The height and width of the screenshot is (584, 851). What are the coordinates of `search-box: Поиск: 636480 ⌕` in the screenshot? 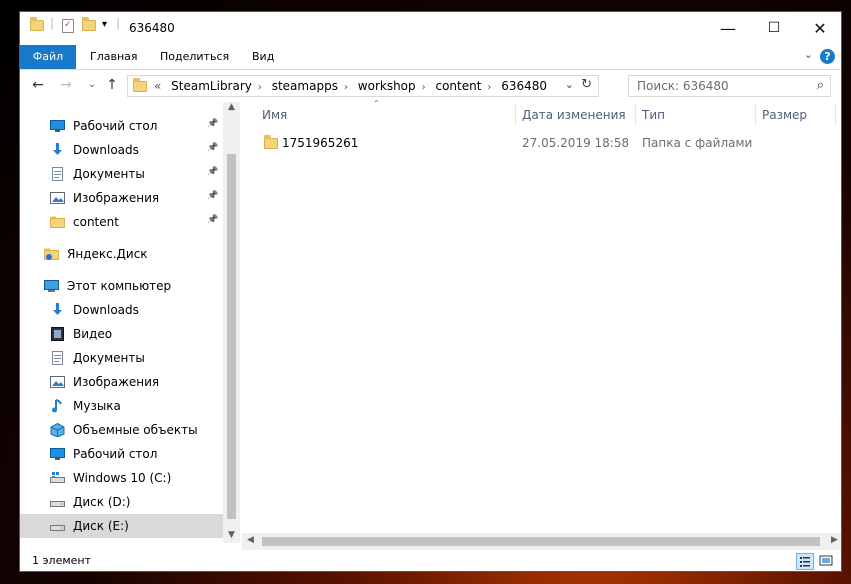 It's located at (729, 86).